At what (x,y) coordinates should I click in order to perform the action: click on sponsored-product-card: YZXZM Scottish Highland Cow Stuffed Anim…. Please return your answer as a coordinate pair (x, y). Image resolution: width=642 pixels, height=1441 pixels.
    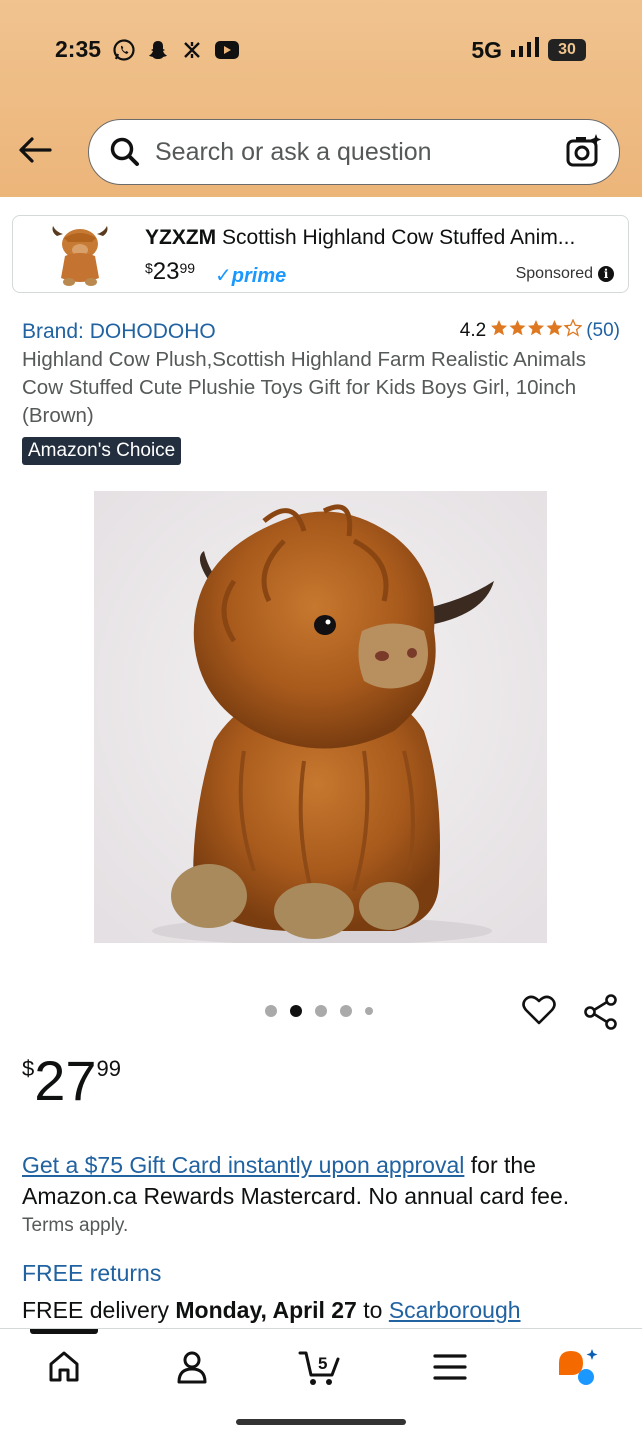
    Looking at the image, I should click on (320, 254).